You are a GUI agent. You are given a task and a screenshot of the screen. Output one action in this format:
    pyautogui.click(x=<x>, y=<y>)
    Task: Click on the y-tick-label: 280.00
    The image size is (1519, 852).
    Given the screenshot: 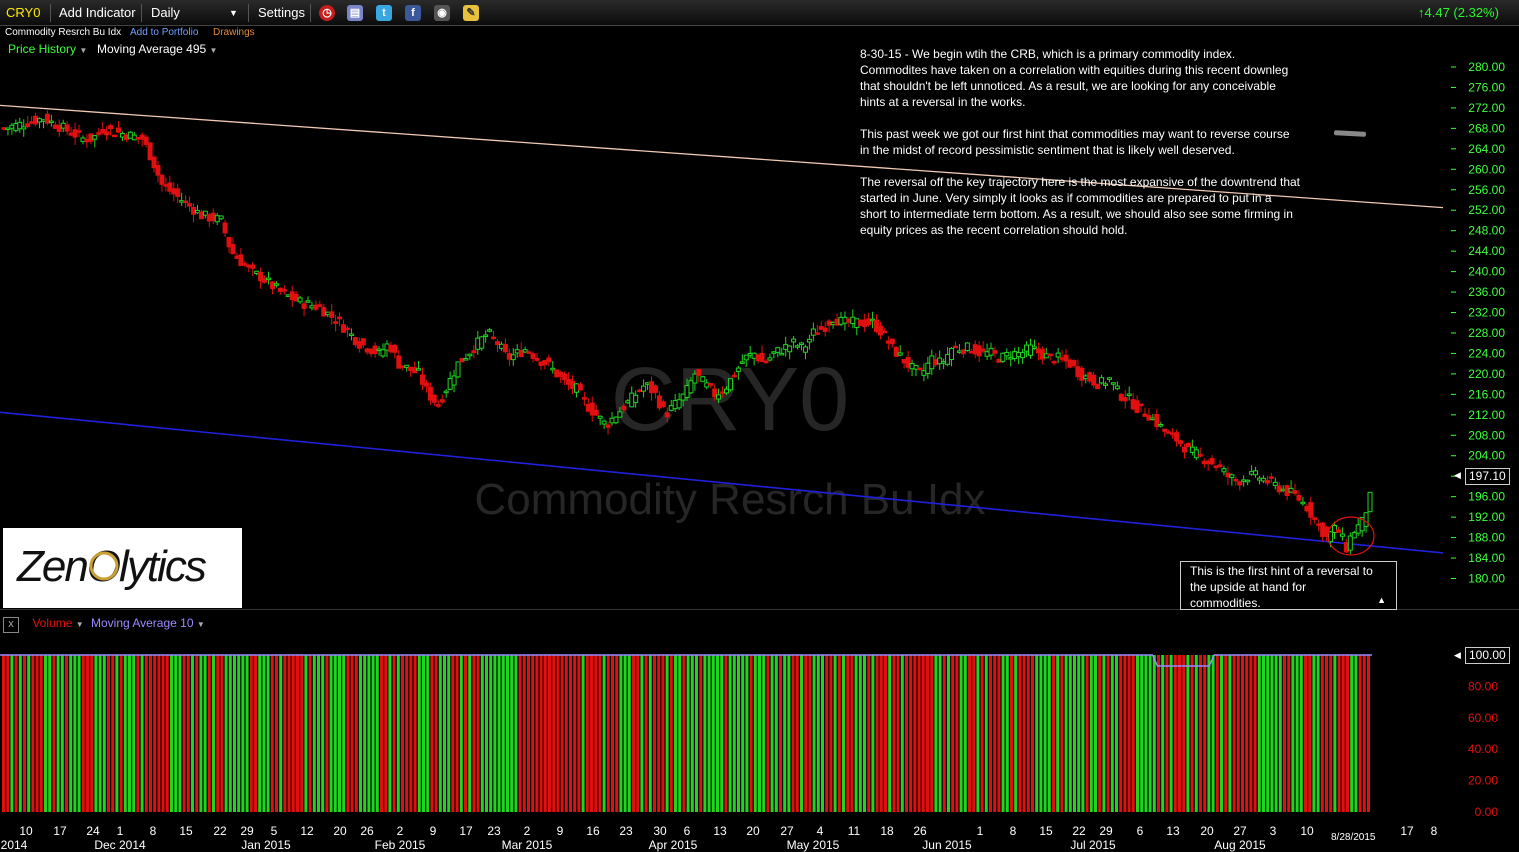 What is the action you would take?
    pyautogui.click(x=1486, y=67)
    